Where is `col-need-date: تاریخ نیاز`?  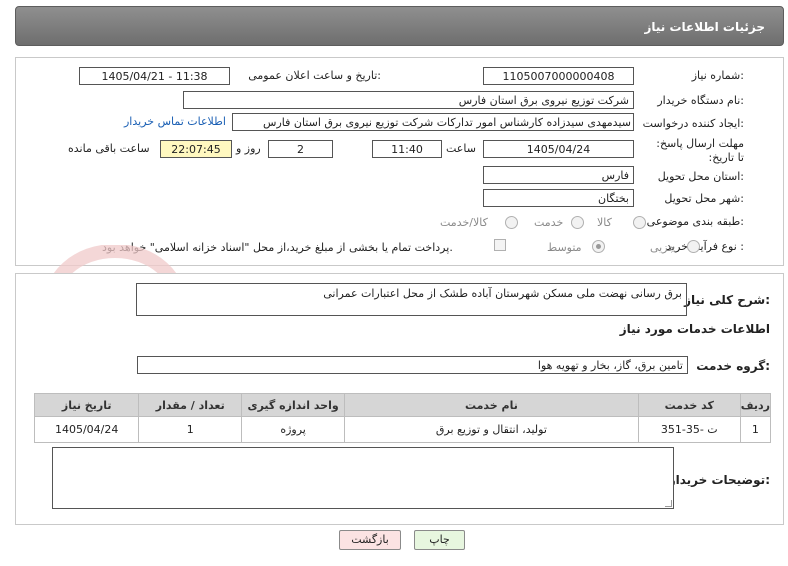
col-need-date: تاریخ نیاز is located at coordinates (86, 405).